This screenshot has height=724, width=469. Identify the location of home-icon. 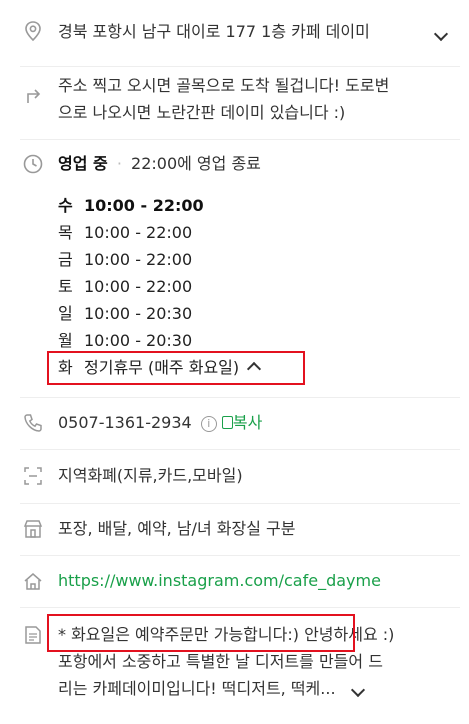
(33, 581).